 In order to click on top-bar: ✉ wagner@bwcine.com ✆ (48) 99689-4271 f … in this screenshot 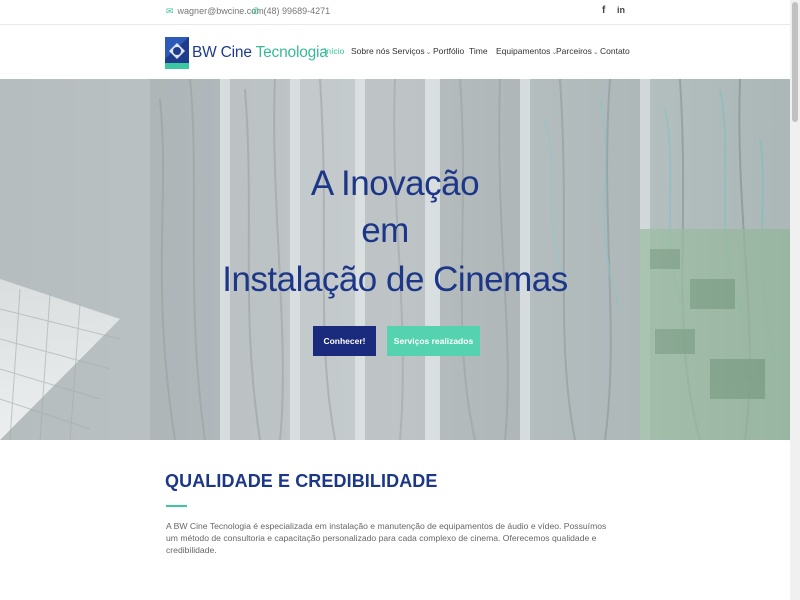, I will do `click(400, 12)`.